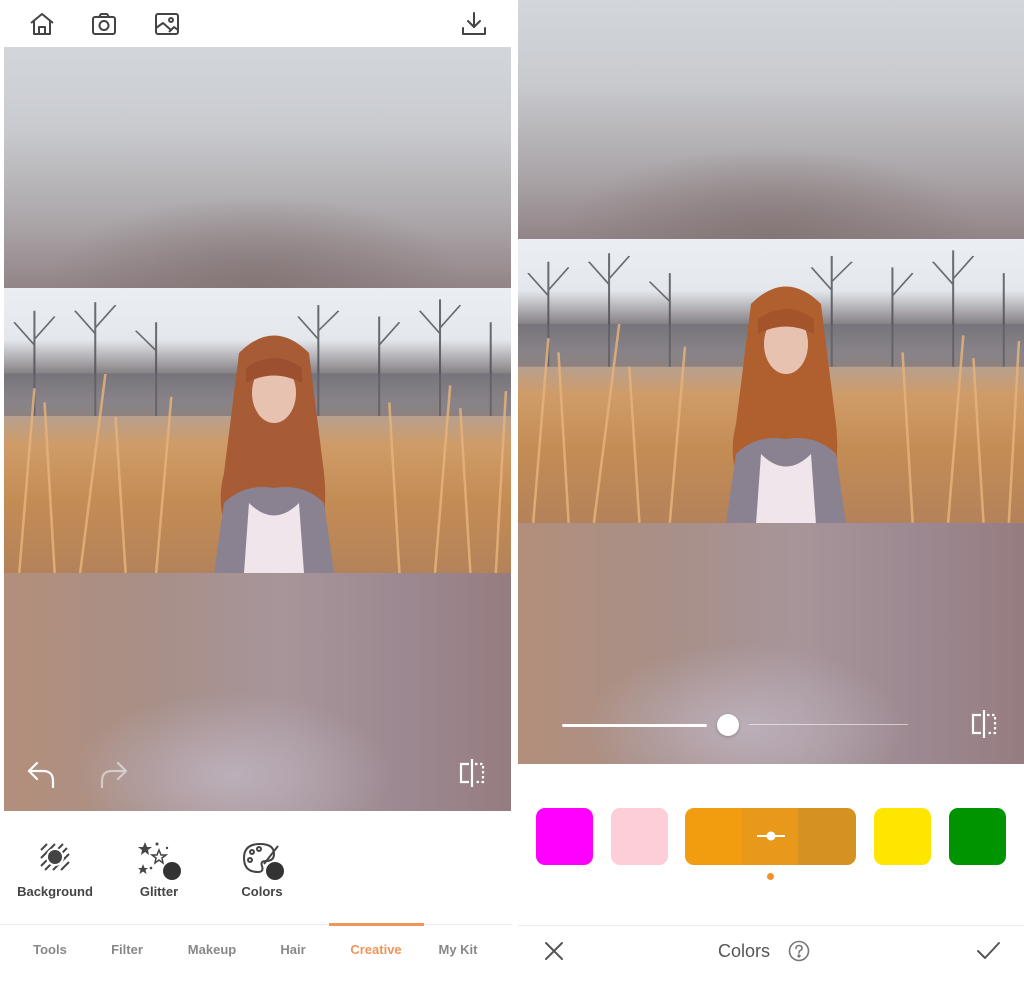 This screenshot has width=1024, height=982. Describe the element at coordinates (104, 24) in the screenshot. I see `camera-icon` at that location.